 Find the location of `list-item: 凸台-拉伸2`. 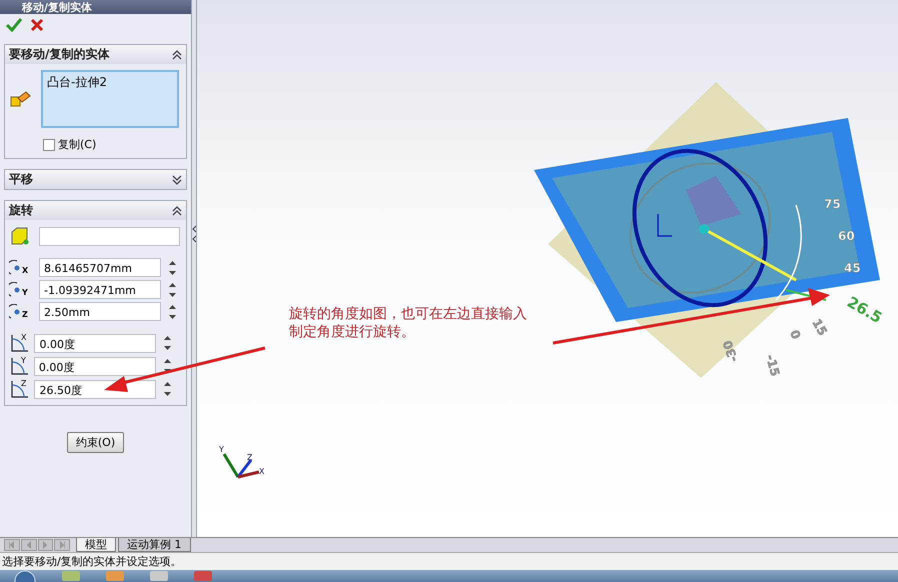

list-item: 凸台-拉伸2 is located at coordinates (110, 82).